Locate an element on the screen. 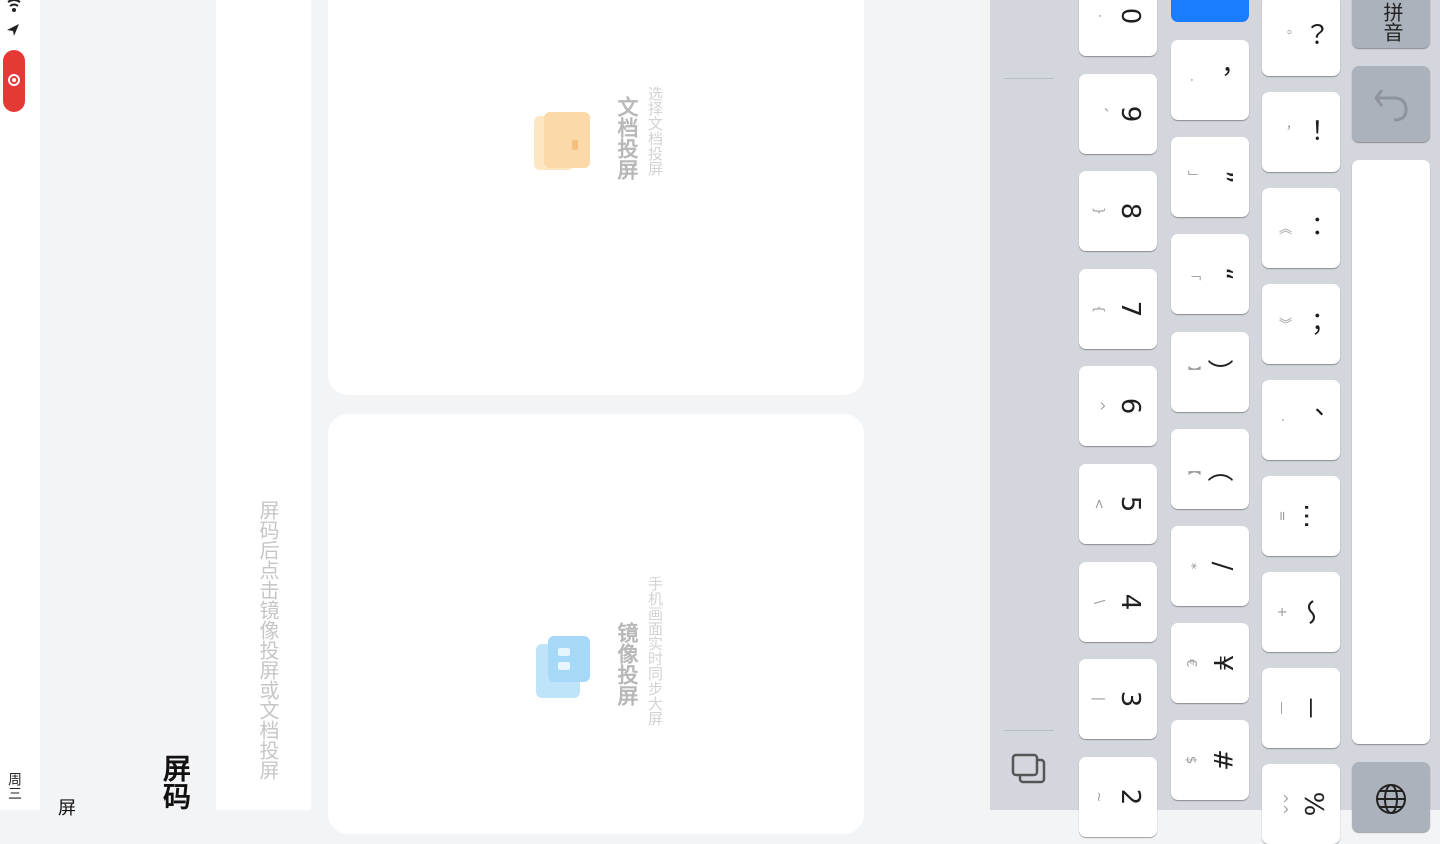 The width and height of the screenshot is (1440, 844). key-secondary-label: ^ is located at coordinates (1098, 406).